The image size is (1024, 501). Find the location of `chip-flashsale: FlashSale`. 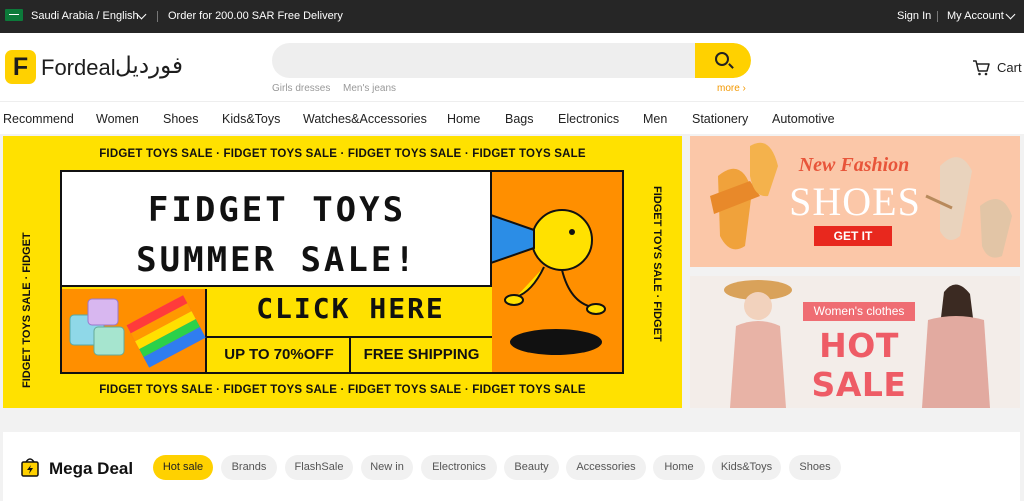

chip-flashsale: FlashSale is located at coordinates (319, 467).